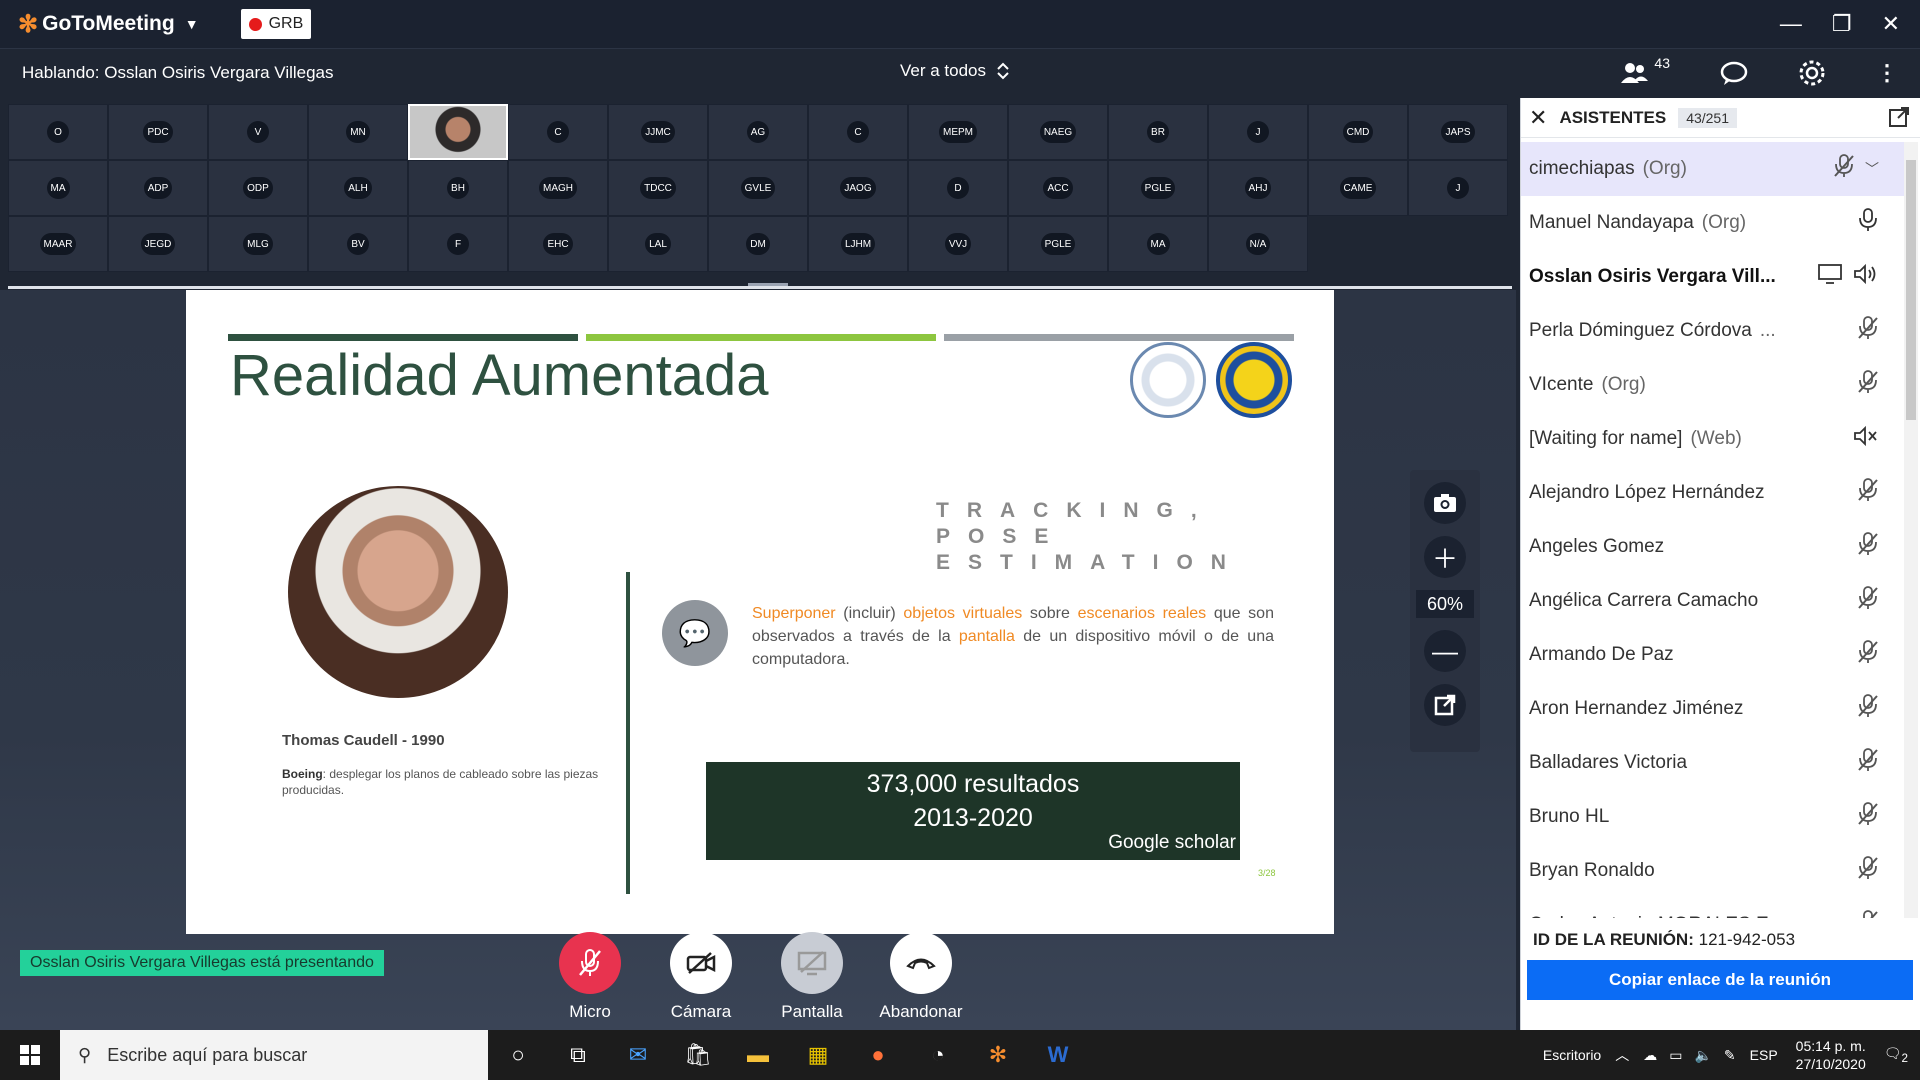  Describe the element at coordinates (1058, 1055) in the screenshot. I see `word-icon: W` at that location.